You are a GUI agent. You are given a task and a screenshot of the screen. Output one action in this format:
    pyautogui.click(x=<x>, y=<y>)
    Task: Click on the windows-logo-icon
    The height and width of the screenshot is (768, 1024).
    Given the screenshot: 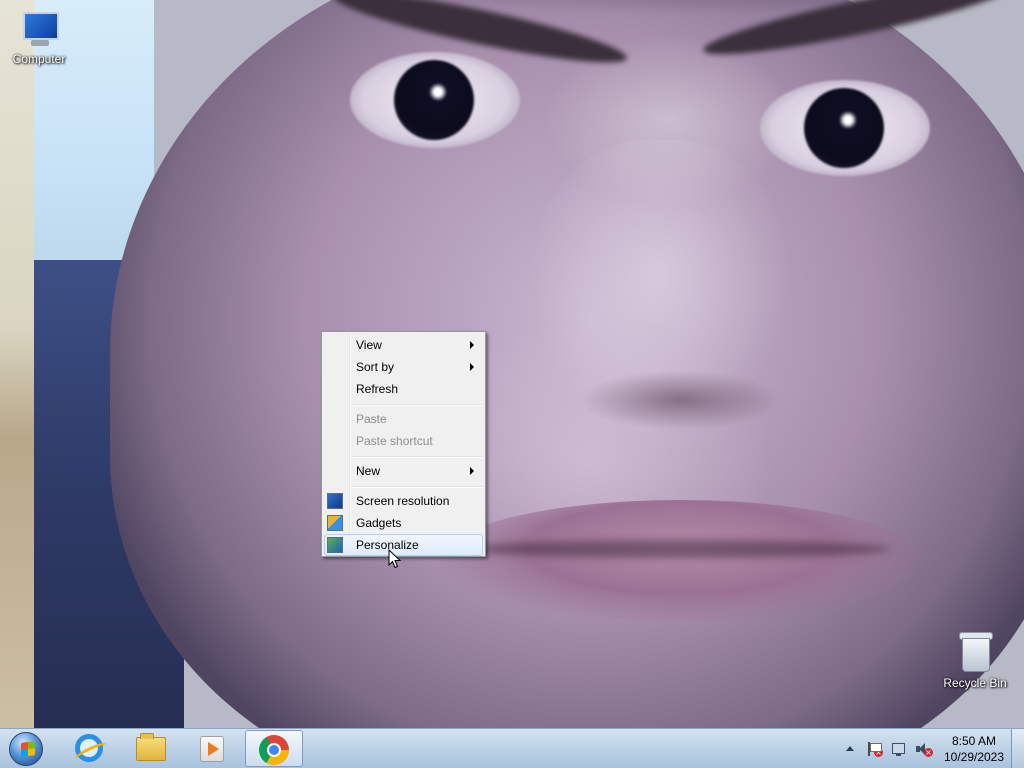 What is the action you would take?
    pyautogui.click(x=28, y=749)
    